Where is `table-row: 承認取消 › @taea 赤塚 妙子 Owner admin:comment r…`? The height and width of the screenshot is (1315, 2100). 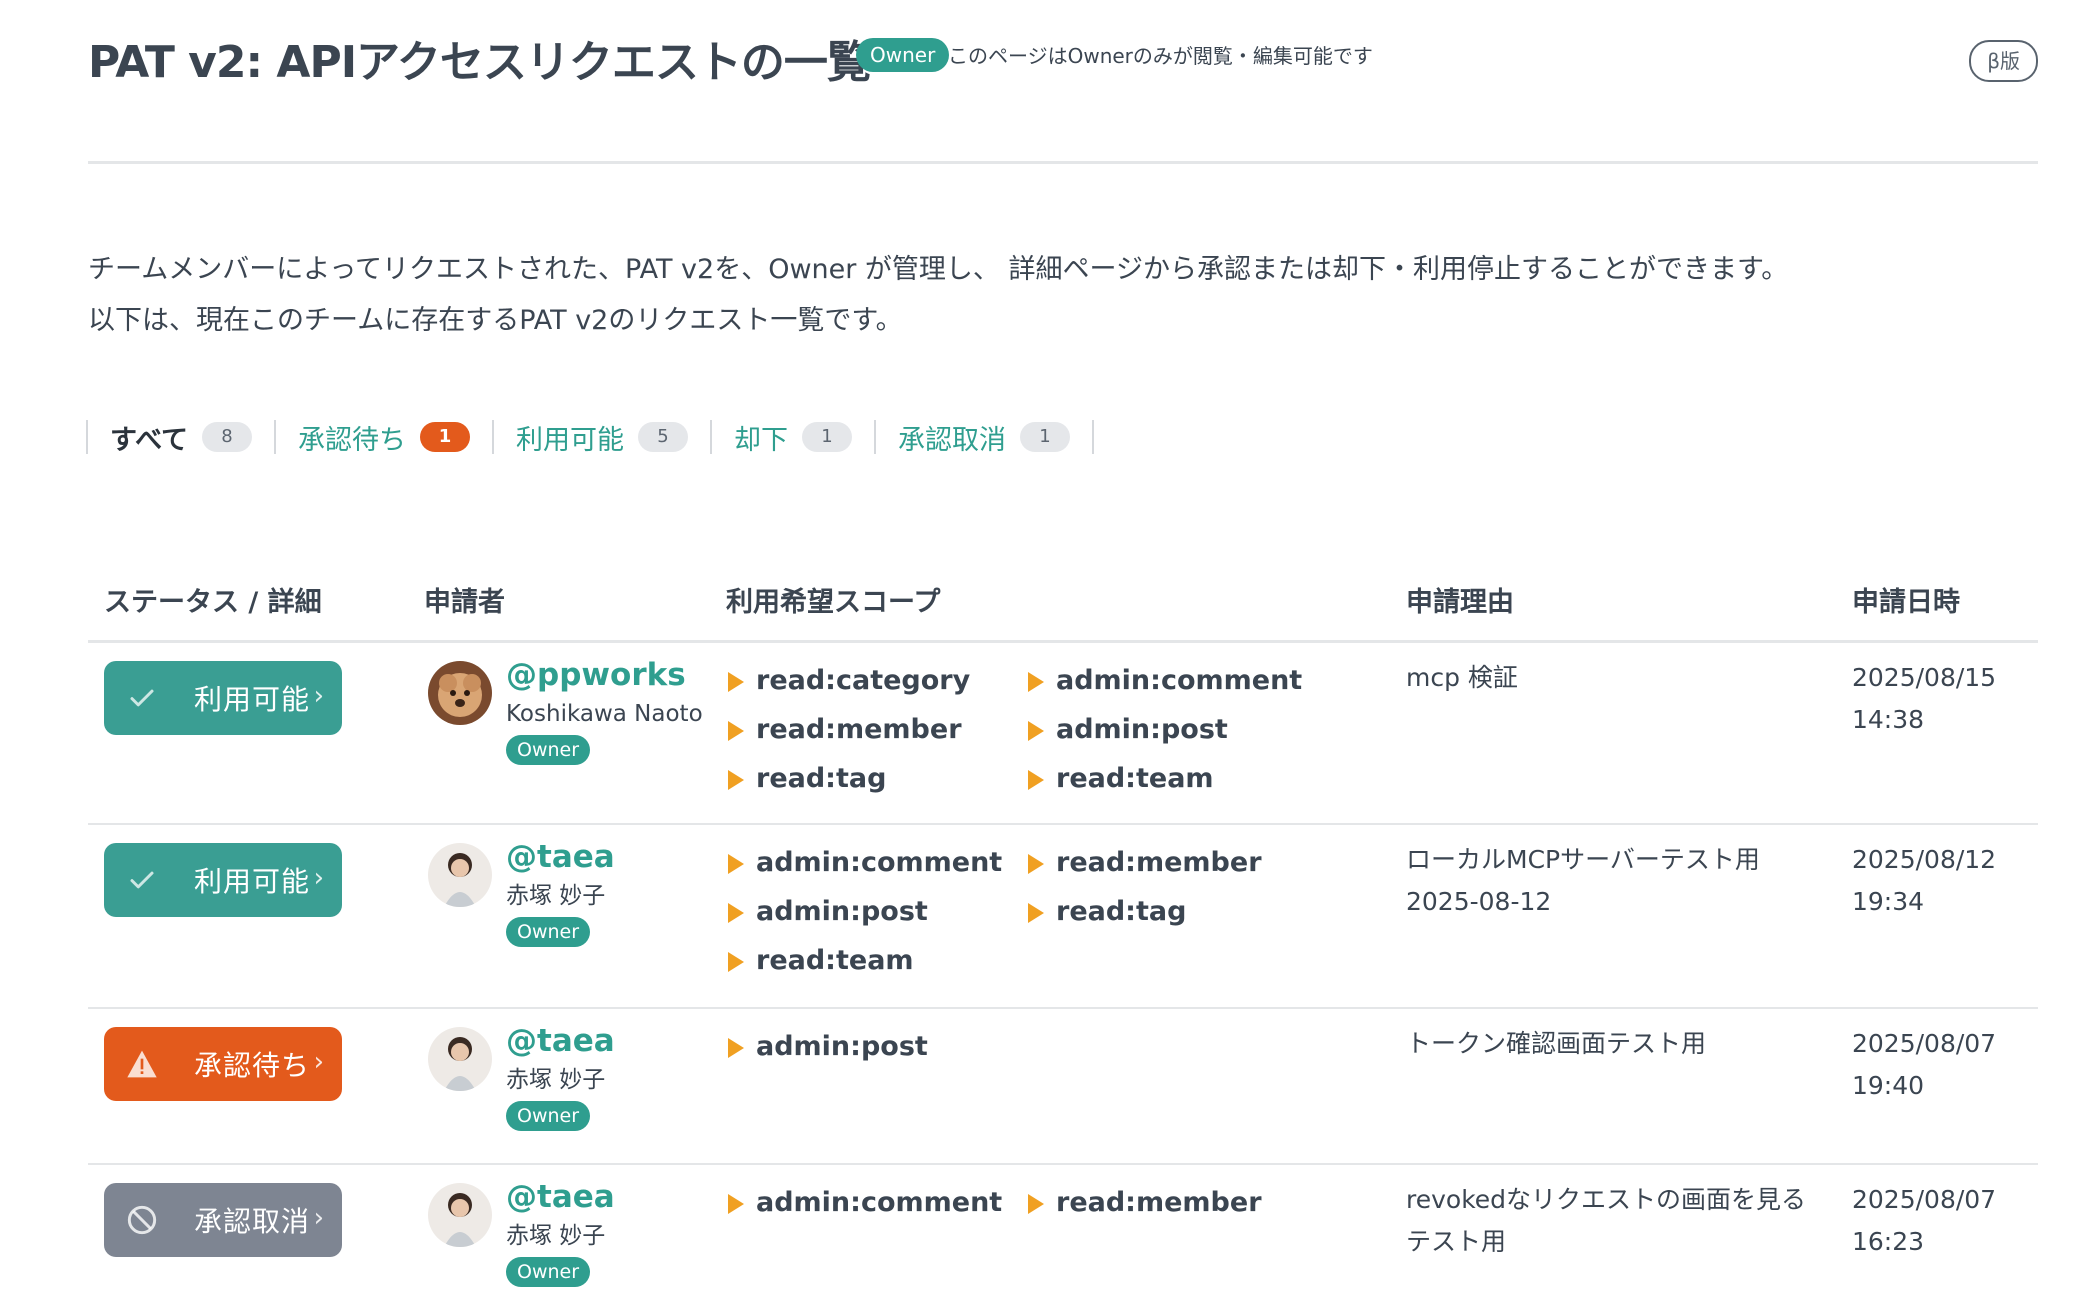
table-row: 承認取消 › @taea 赤塚 妙子 Owner admin:comment r… is located at coordinates (1063, 1240).